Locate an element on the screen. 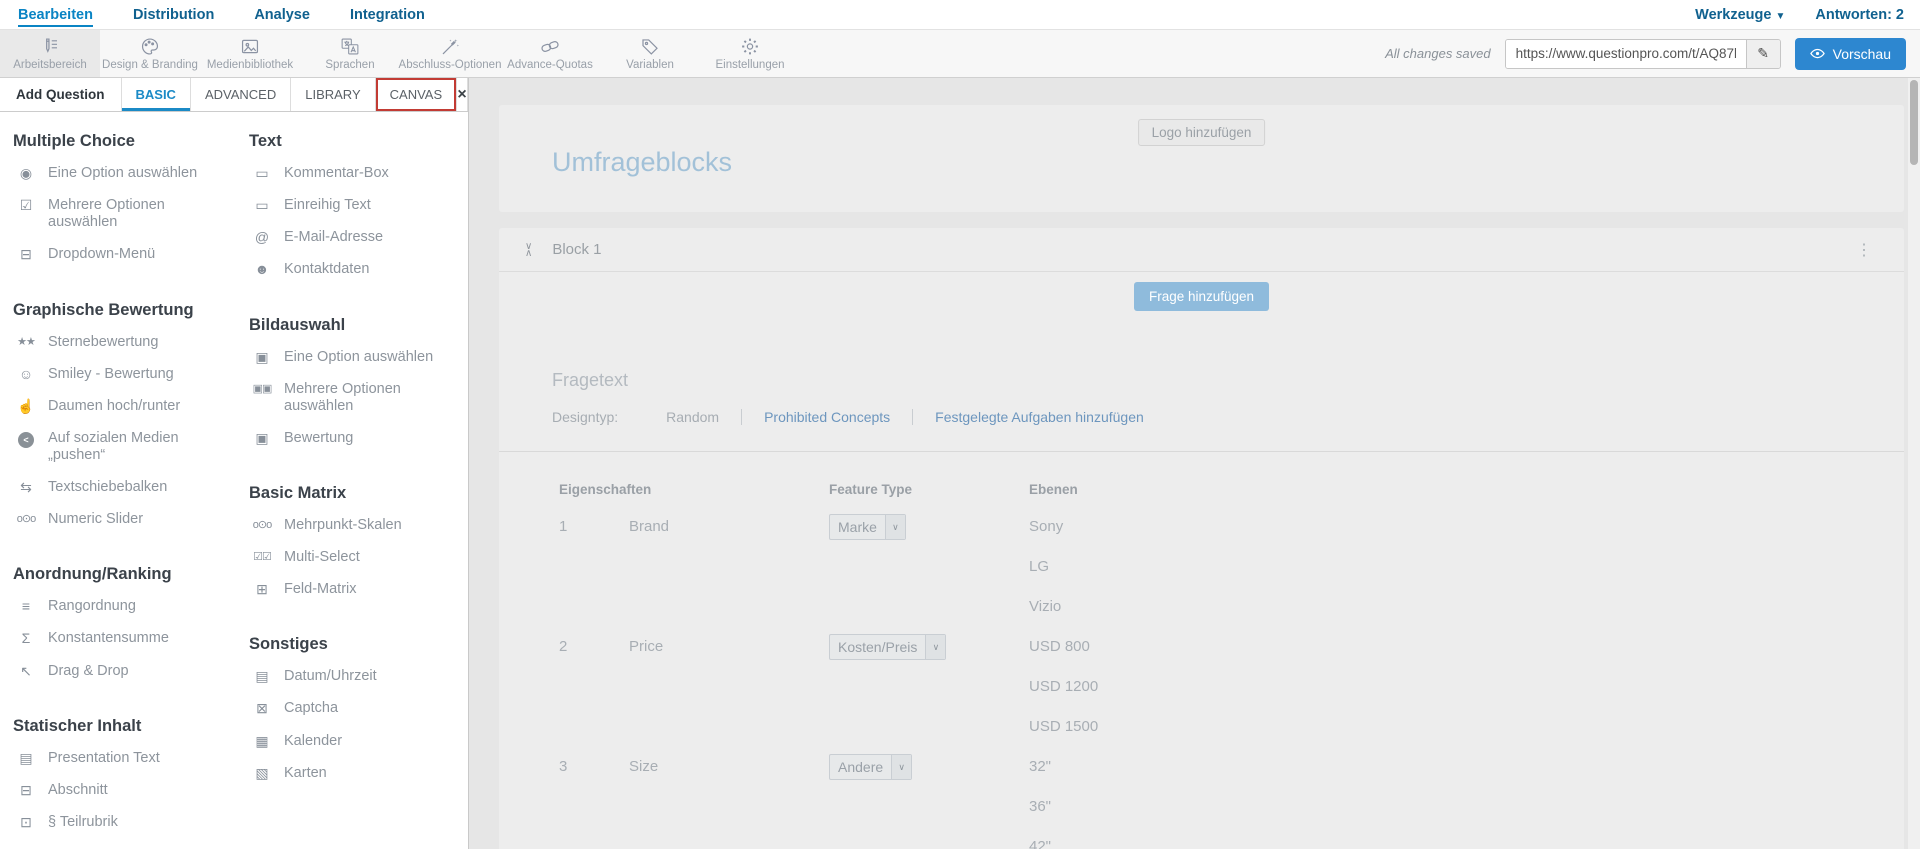 Image resolution: width=1920 pixels, height=849 pixels. question-type-label: § Teilrubrik is located at coordinates (83, 821).